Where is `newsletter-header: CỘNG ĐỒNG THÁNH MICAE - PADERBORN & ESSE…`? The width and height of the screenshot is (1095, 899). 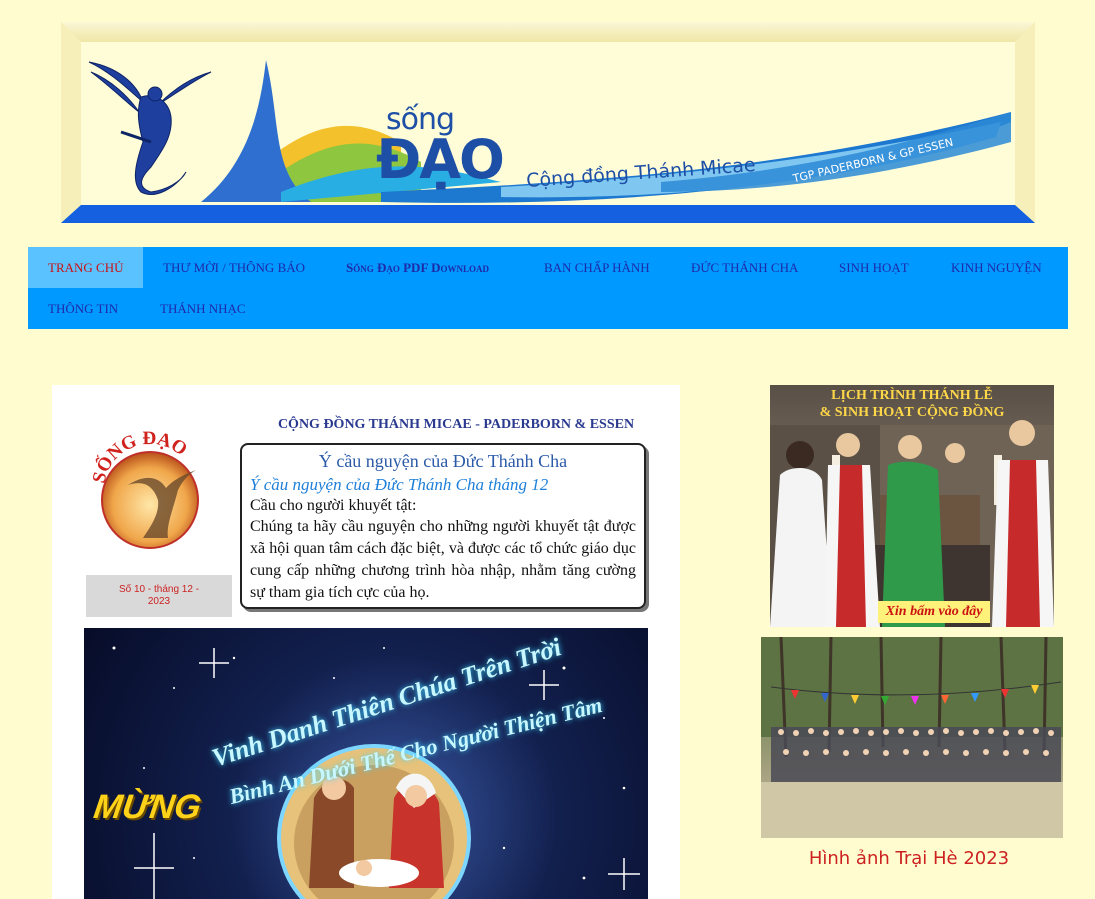 newsletter-header: CỘNG ĐỒNG THÁNH MICAE - PADERBORN & ESSE… is located at coordinates (456, 424).